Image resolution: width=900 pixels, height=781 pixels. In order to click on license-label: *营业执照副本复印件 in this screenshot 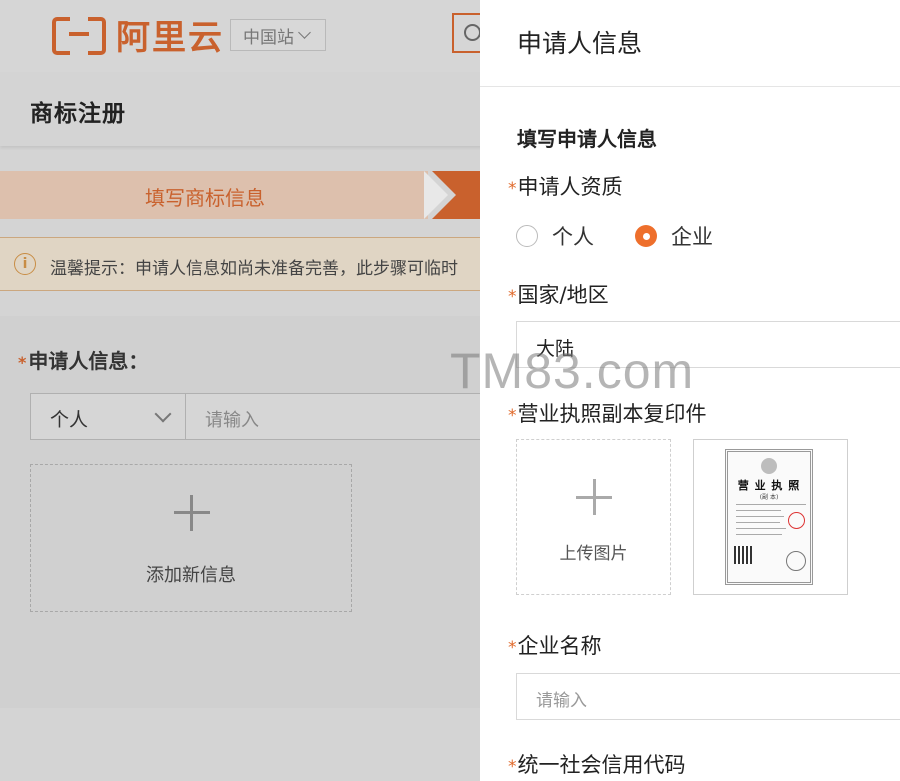, I will do `click(607, 414)`.